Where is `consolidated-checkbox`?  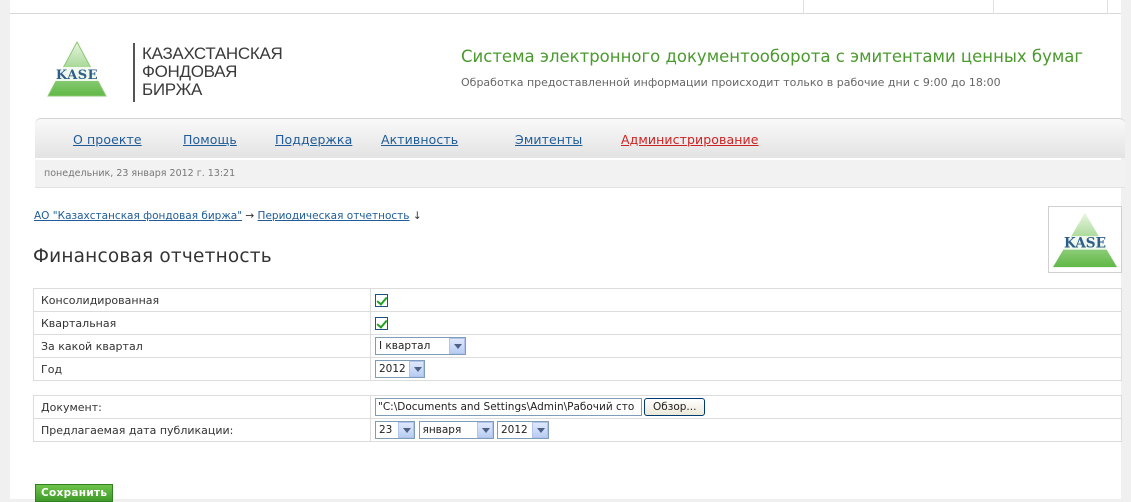
consolidated-checkbox is located at coordinates (381, 300).